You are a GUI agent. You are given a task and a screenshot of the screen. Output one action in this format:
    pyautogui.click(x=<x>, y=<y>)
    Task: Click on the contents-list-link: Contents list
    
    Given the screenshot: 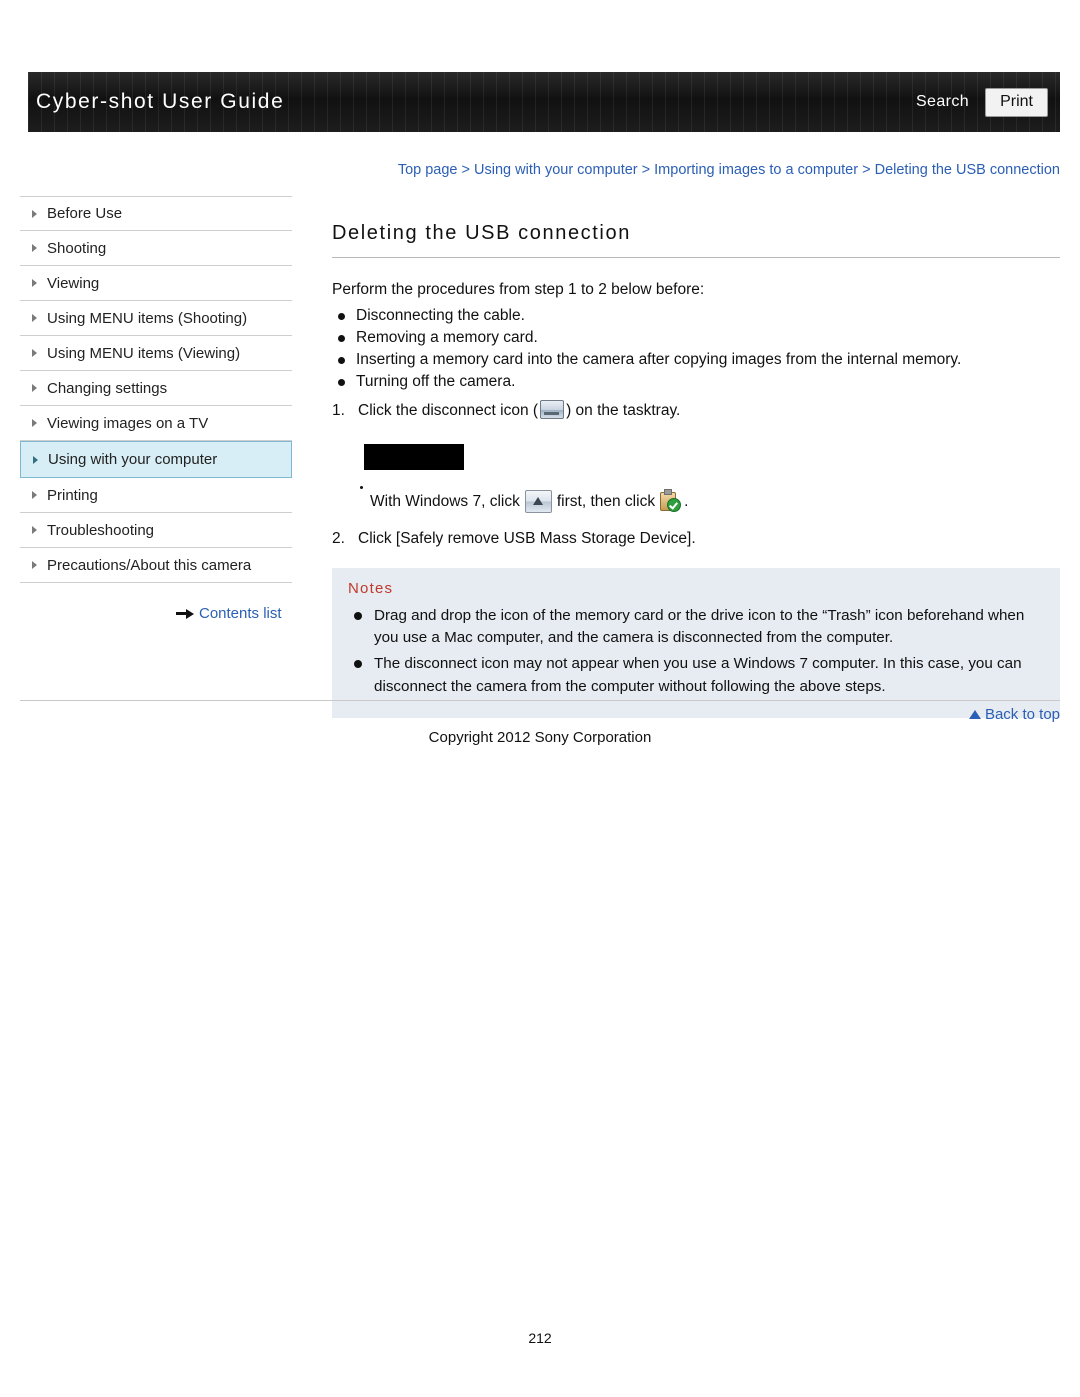 What is the action you would take?
    pyautogui.click(x=234, y=613)
    